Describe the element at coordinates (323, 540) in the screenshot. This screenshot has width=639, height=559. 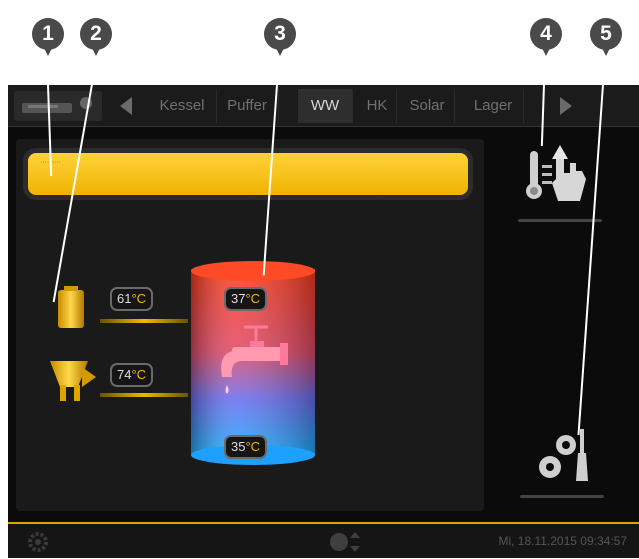
I see `status-bar: Mi, 18.11.2015 09:34:57` at that location.